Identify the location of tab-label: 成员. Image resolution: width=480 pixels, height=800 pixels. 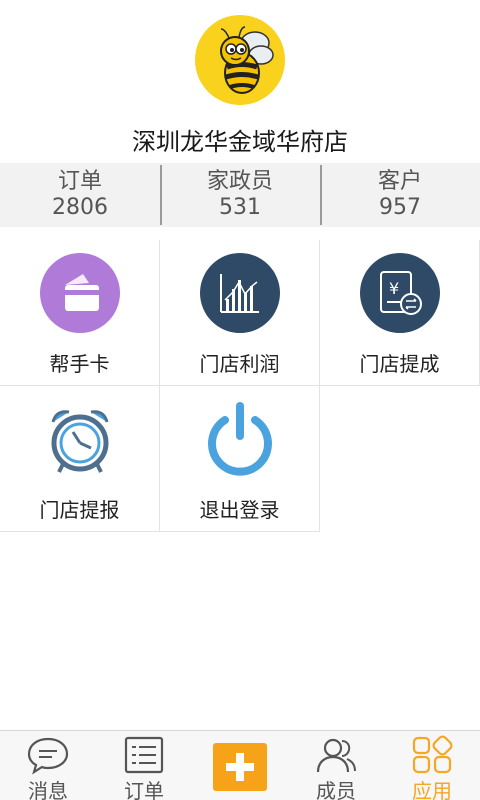
(336, 789).